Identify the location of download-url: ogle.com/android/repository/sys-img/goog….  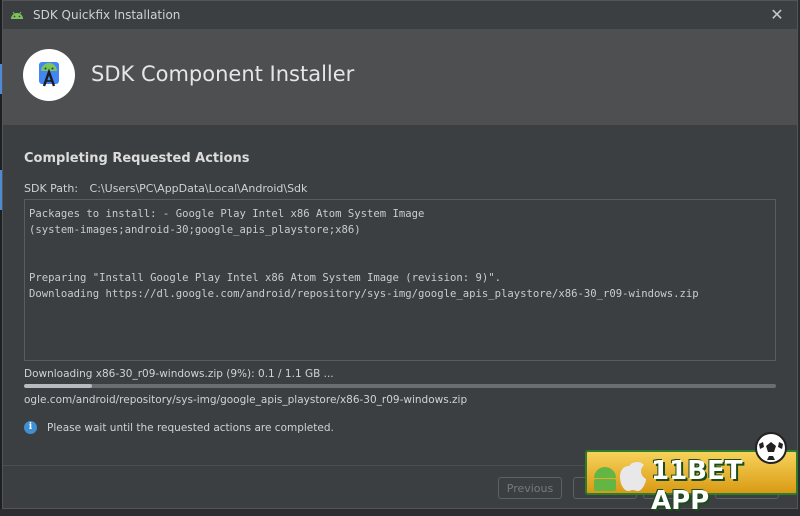
(246, 400).